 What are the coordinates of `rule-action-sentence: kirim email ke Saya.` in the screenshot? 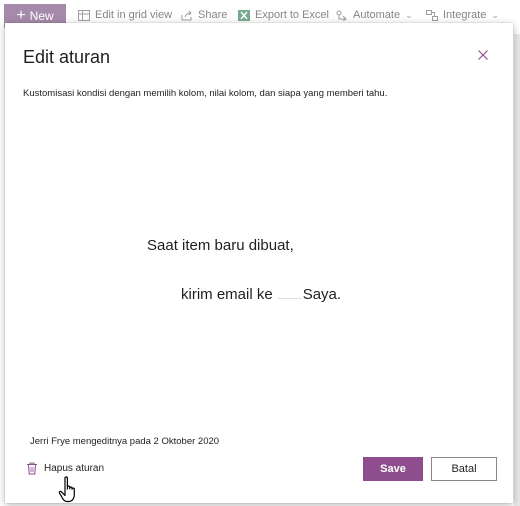 It's located at (261, 293).